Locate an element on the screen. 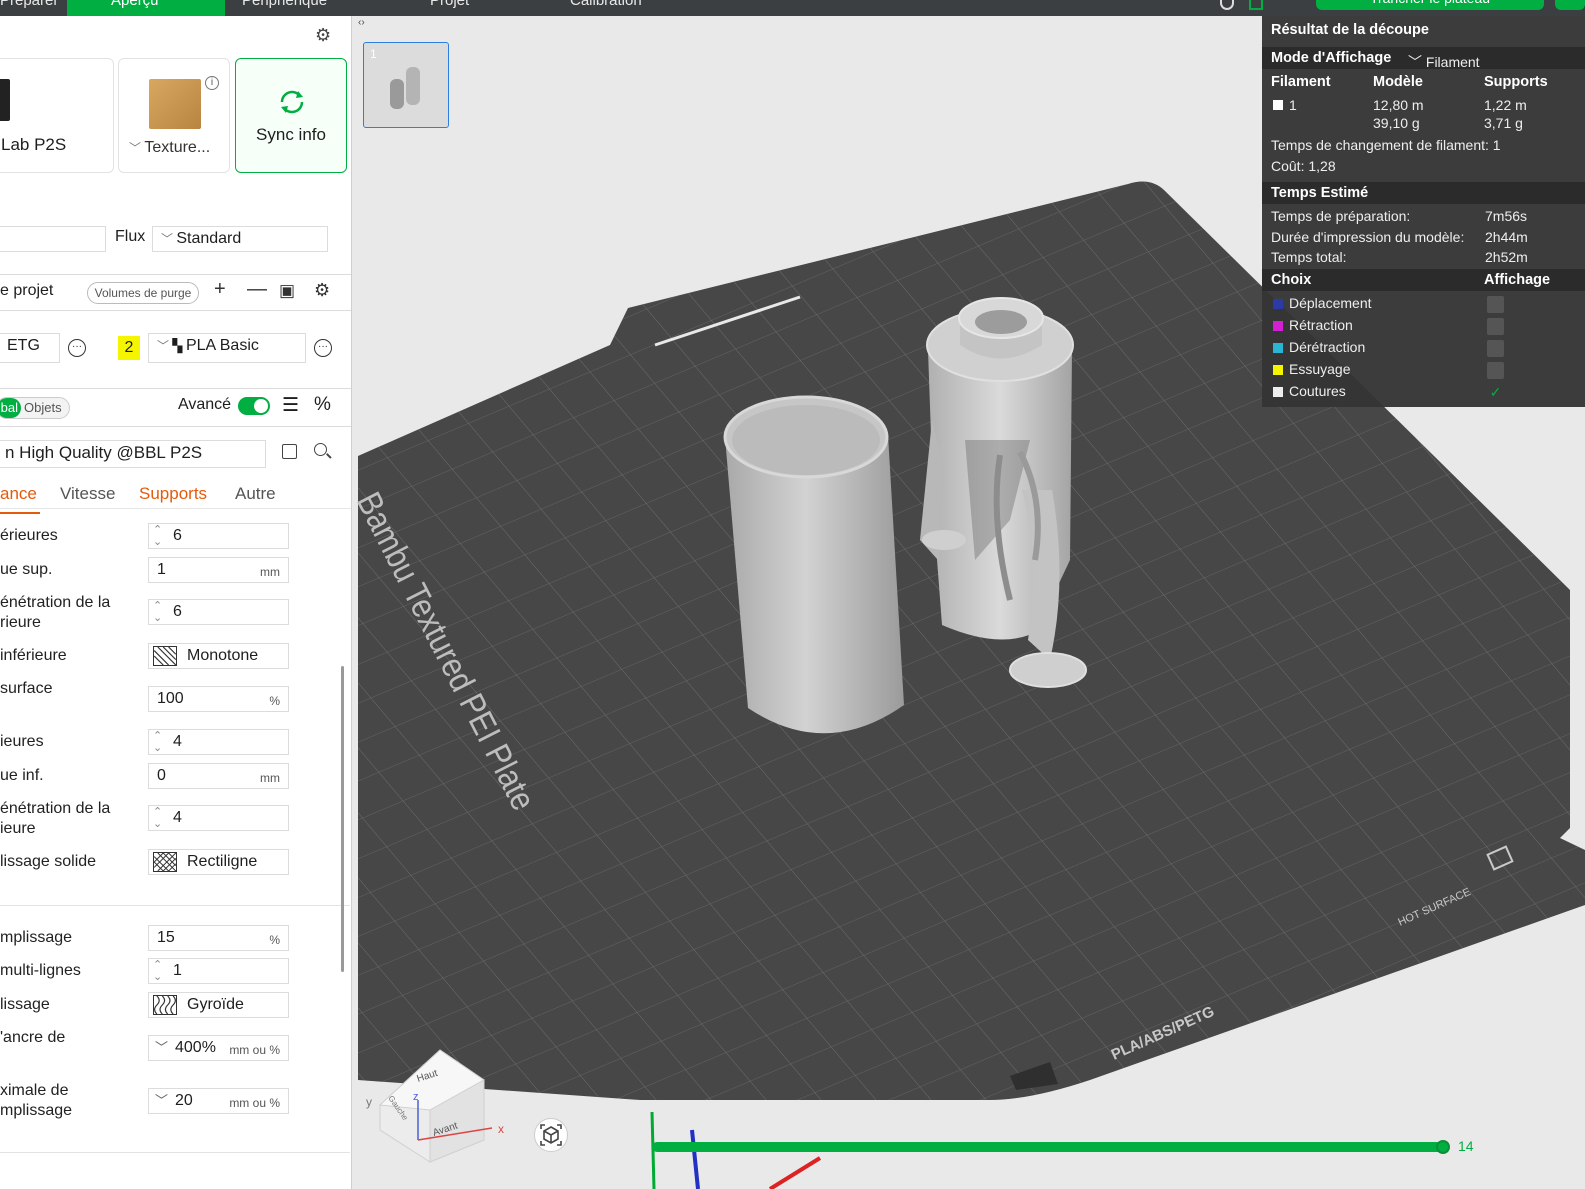  display-mode-label: Mode d'Affichage is located at coordinates (1331, 58).